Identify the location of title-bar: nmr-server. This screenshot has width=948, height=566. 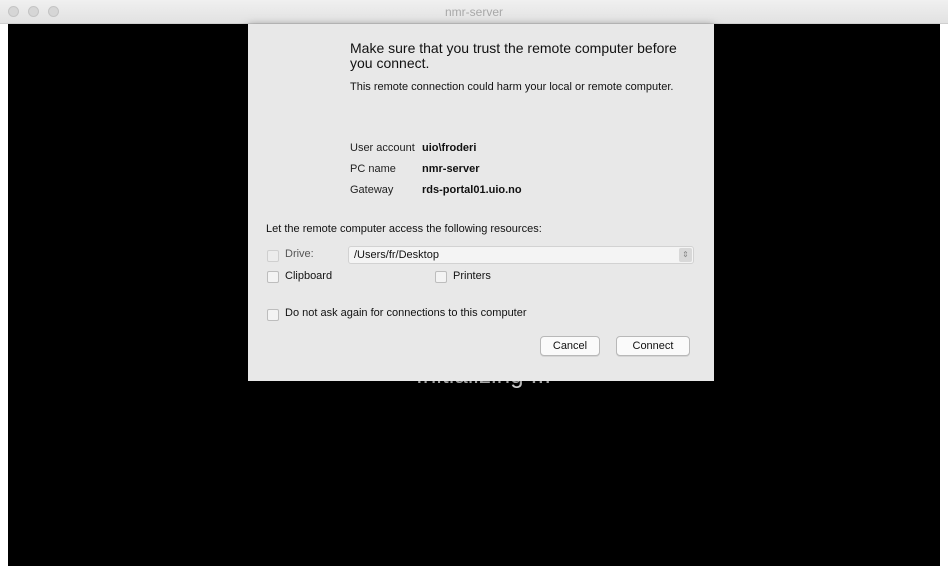
(474, 12).